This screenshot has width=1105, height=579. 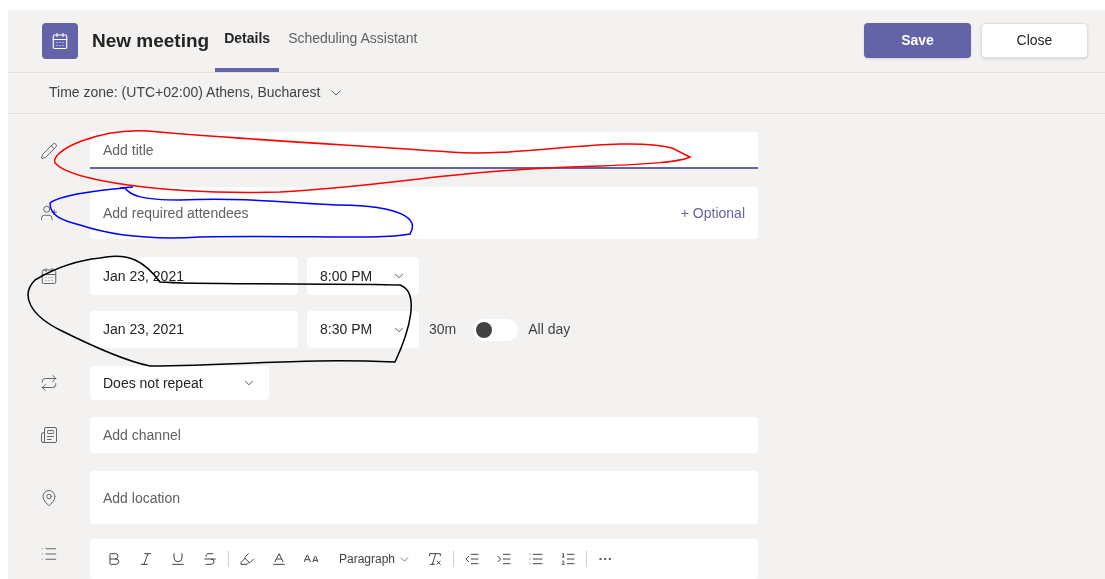 What do you see at coordinates (197, 93) in the screenshot?
I see `time-zone-dropdown: Time zone: (UTC+02:00) Athens, Bucharest` at bounding box center [197, 93].